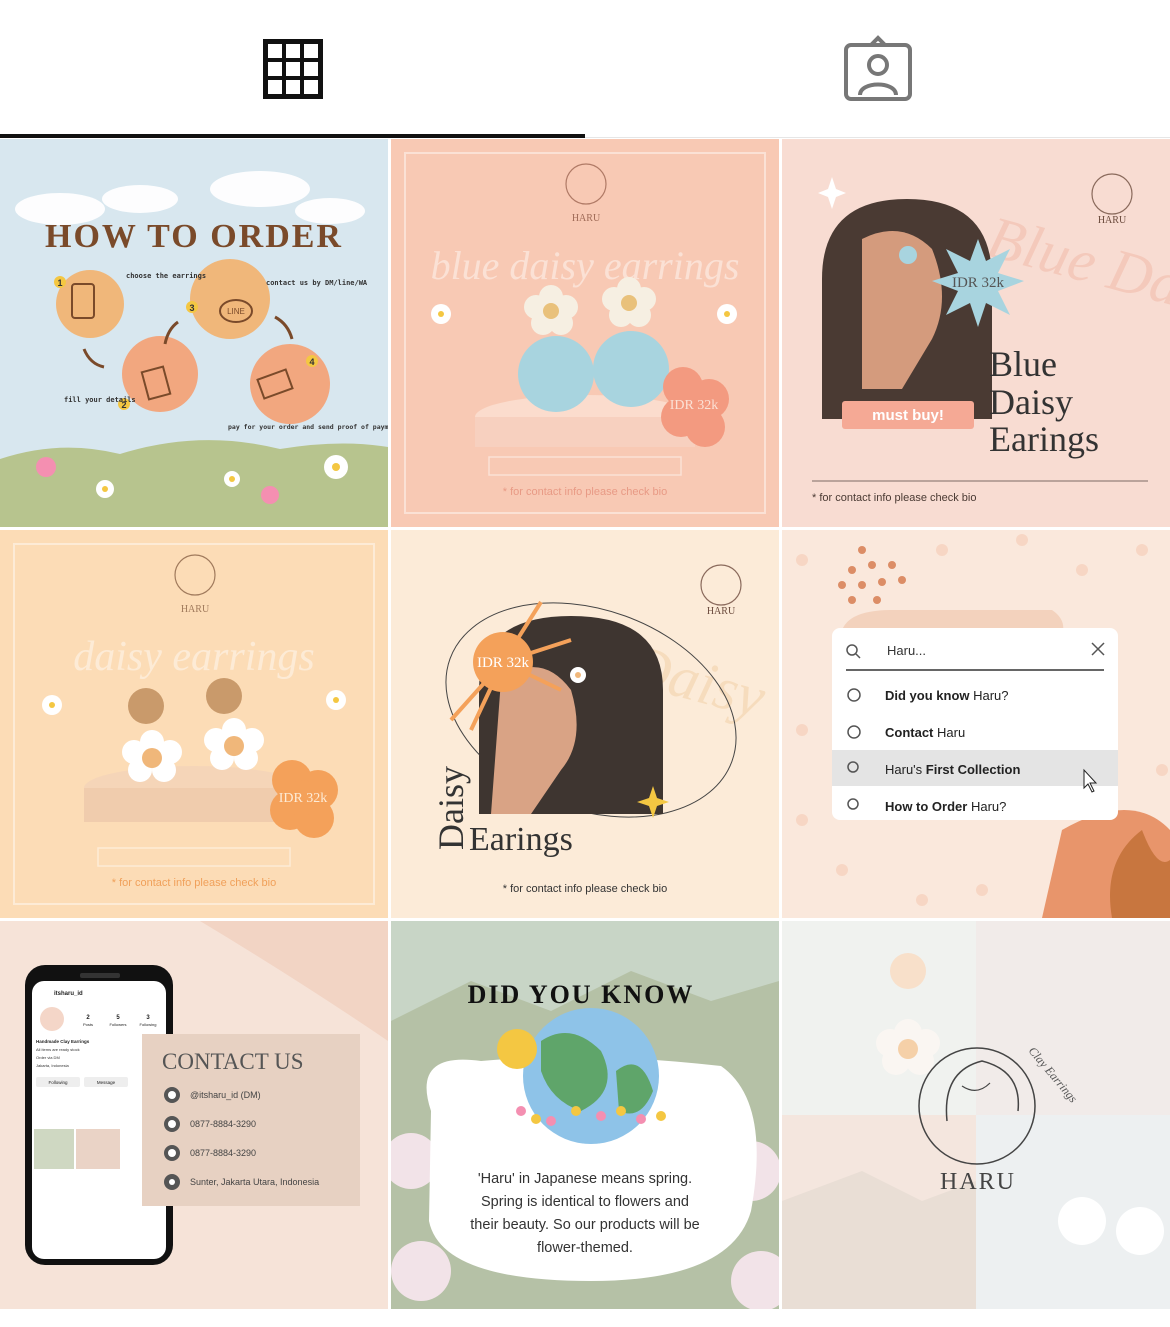  What do you see at coordinates (584, 1225) in the screenshot?
I see `body-text: their beauty. So our products will be` at bounding box center [584, 1225].